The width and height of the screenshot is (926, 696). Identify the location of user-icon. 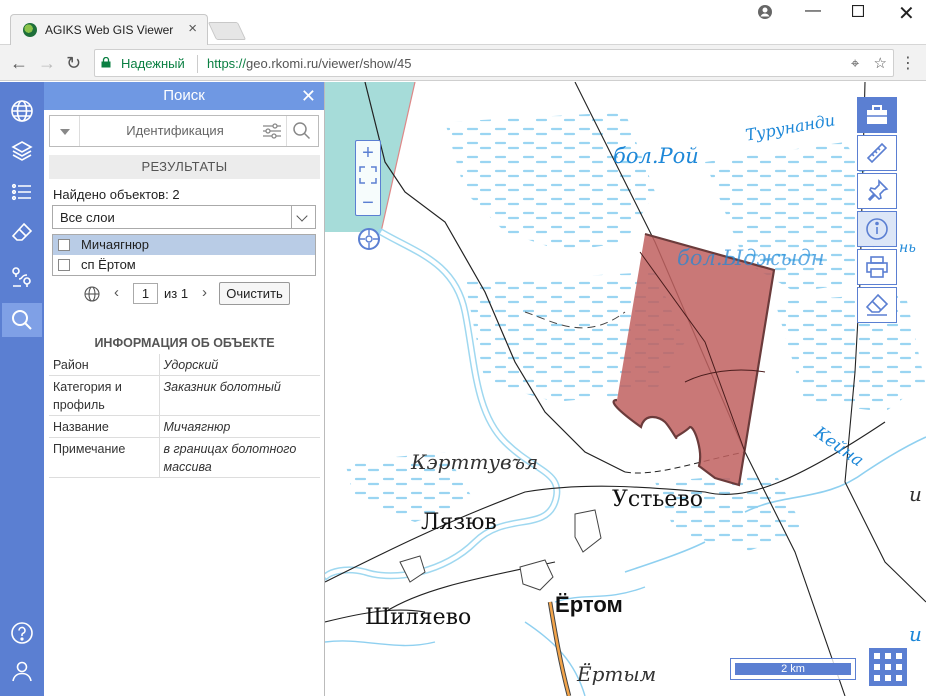
(22, 671).